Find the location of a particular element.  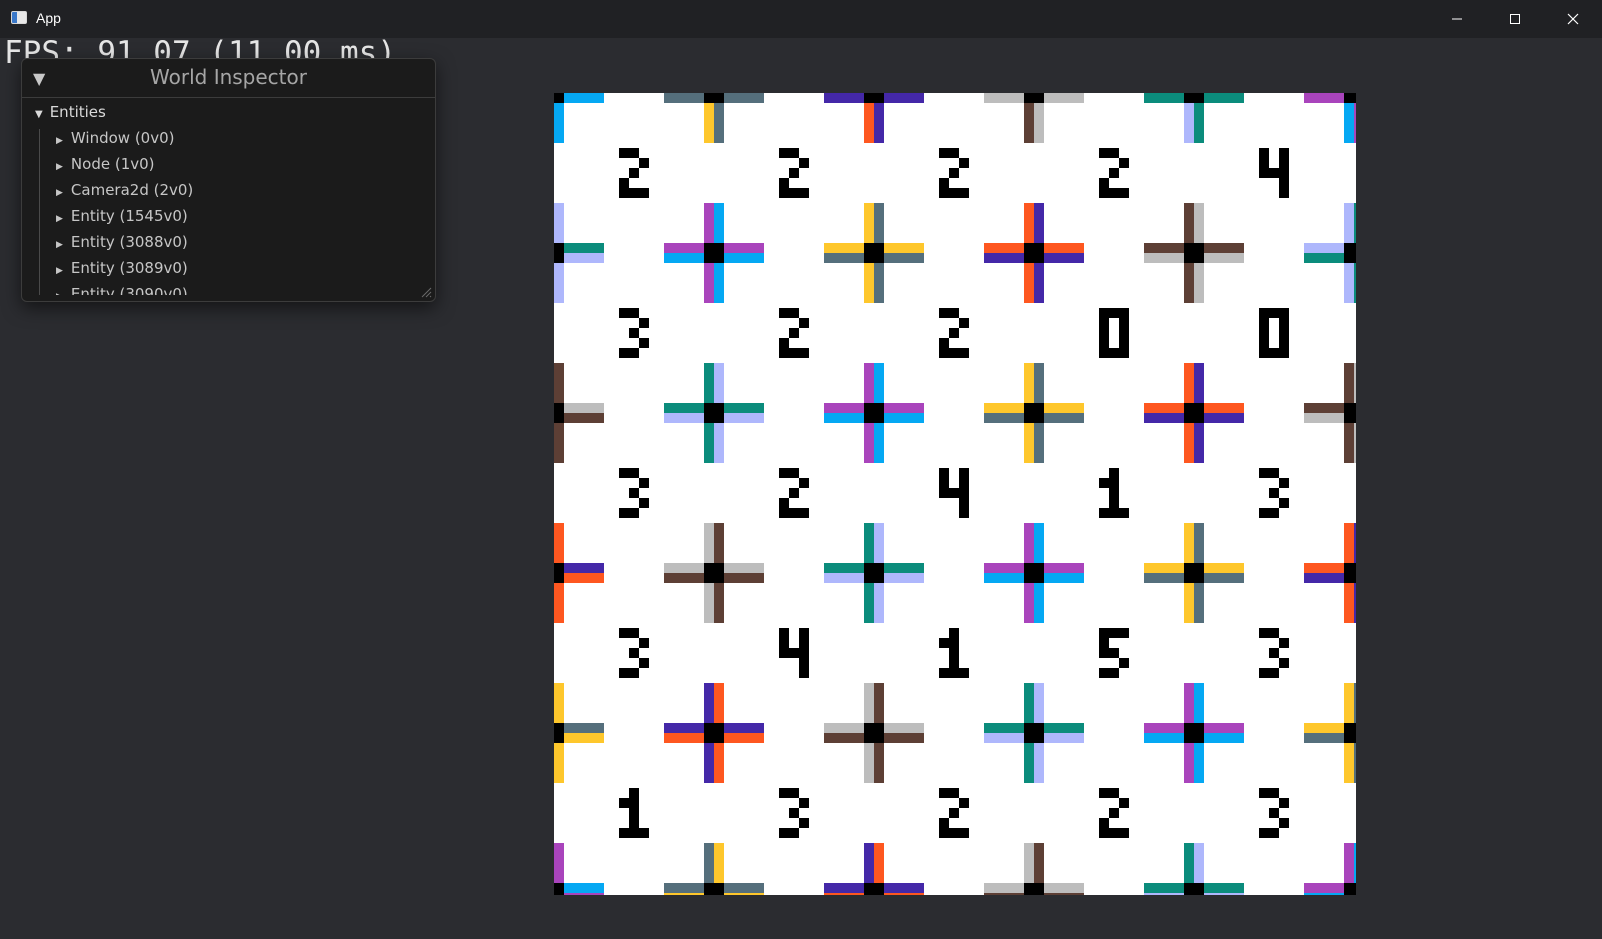

tree-item-label: Entity (3090v0) is located at coordinates (129, 290).